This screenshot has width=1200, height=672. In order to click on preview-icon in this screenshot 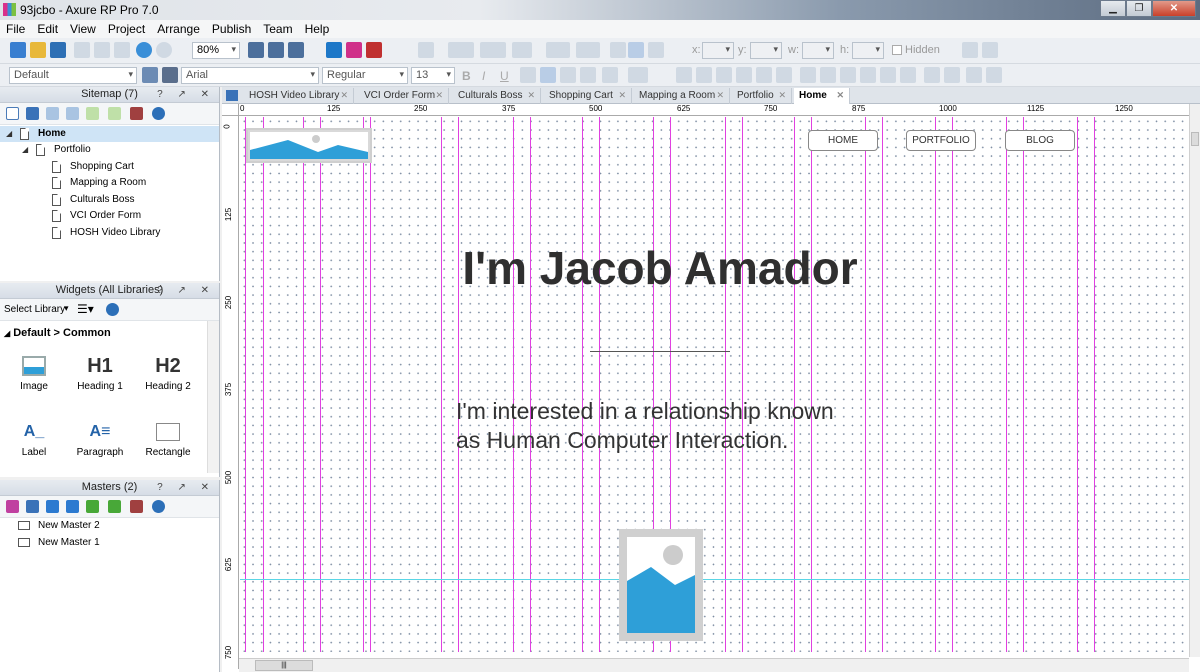, I will do `click(334, 50)`.